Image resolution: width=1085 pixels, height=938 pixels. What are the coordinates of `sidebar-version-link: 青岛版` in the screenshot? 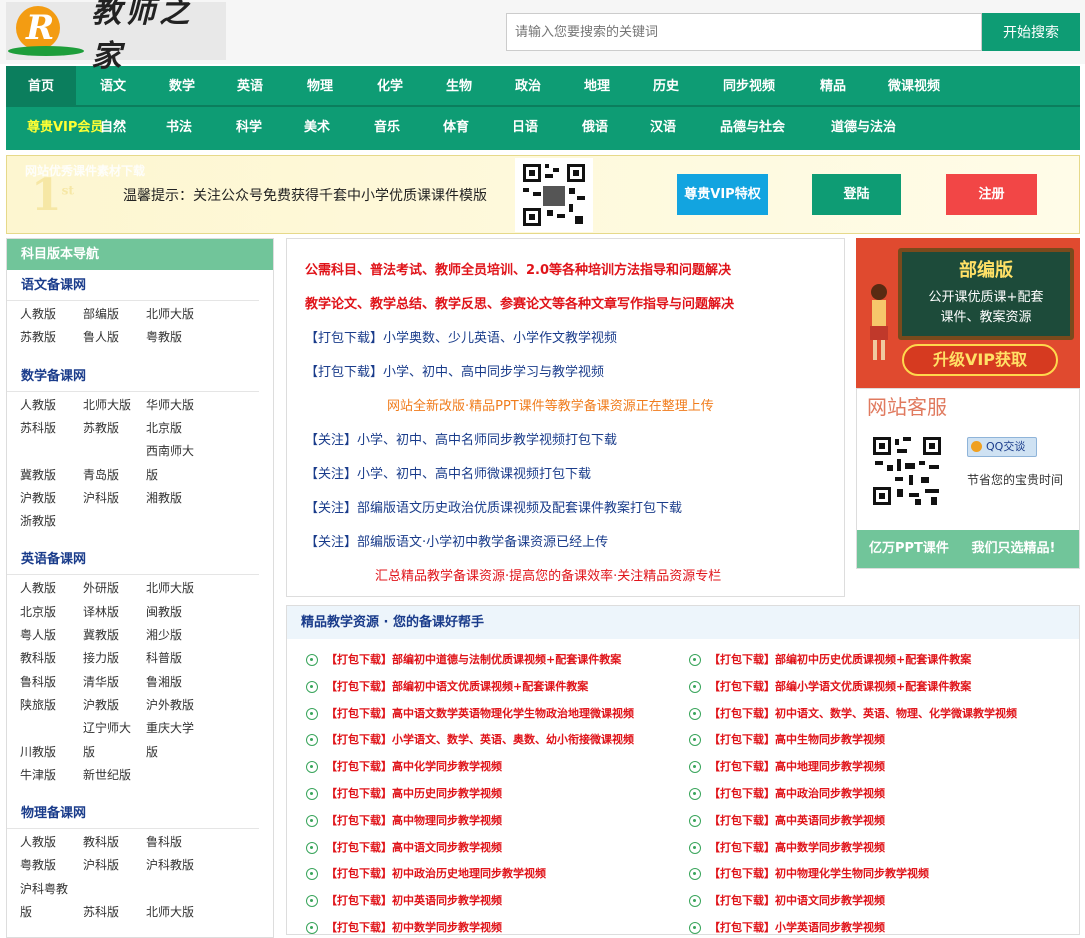 It's located at (101, 475).